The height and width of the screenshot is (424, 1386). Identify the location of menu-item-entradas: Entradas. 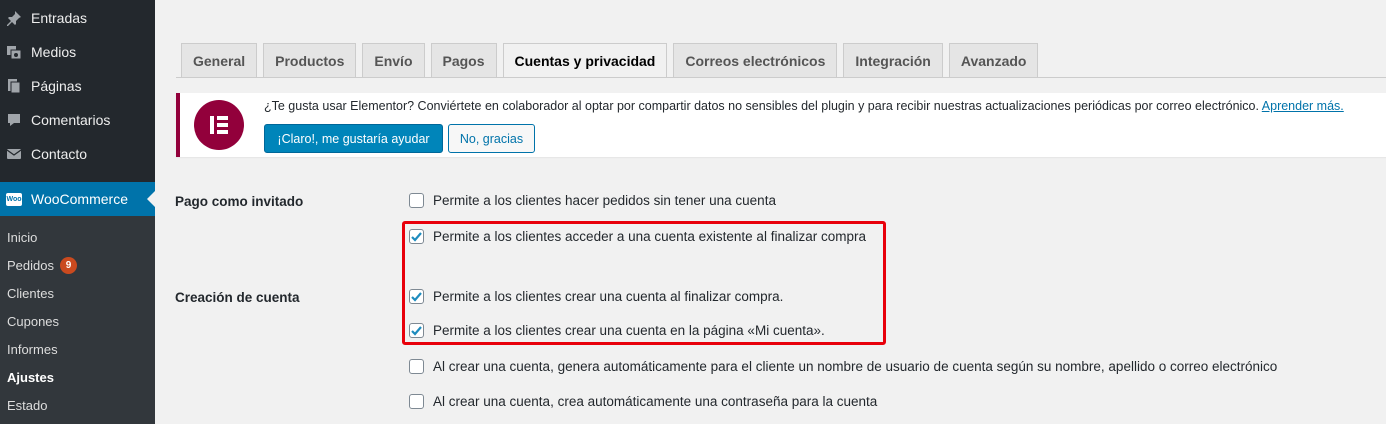
(77, 18).